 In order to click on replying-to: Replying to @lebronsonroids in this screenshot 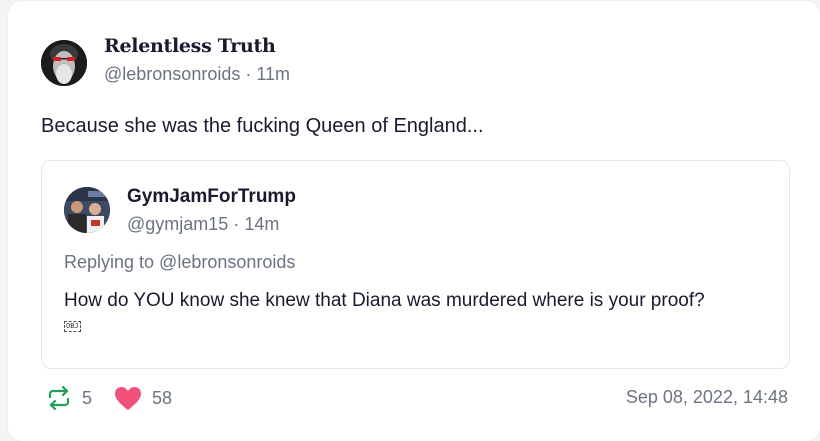, I will do `click(180, 262)`.